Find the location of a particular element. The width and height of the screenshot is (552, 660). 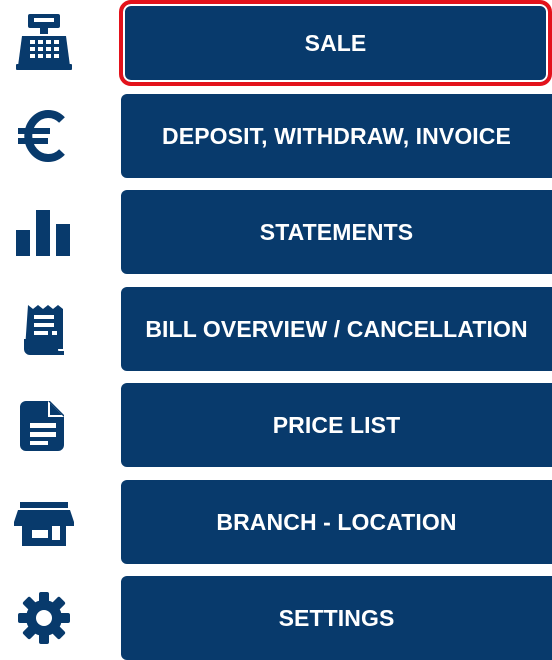

sale-button-label: SALE is located at coordinates (335, 42).